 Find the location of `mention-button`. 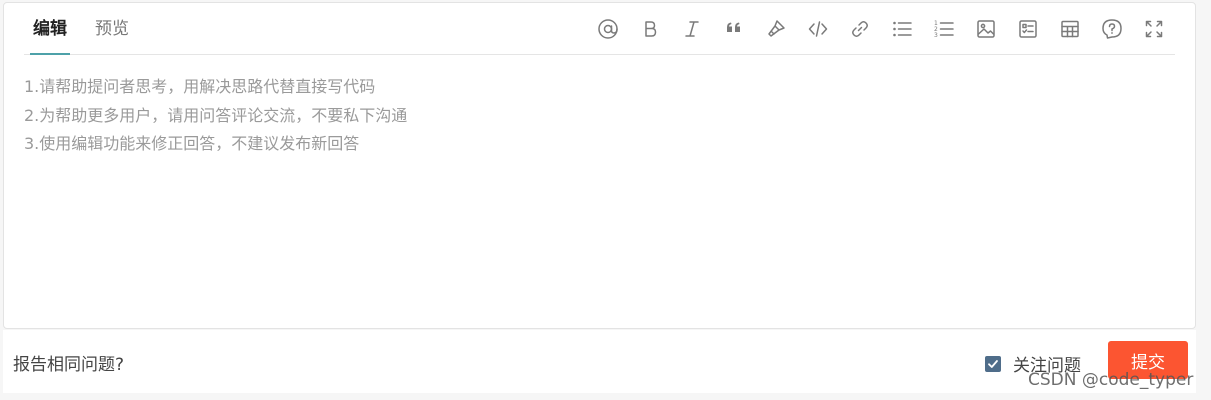

mention-button is located at coordinates (608, 29).